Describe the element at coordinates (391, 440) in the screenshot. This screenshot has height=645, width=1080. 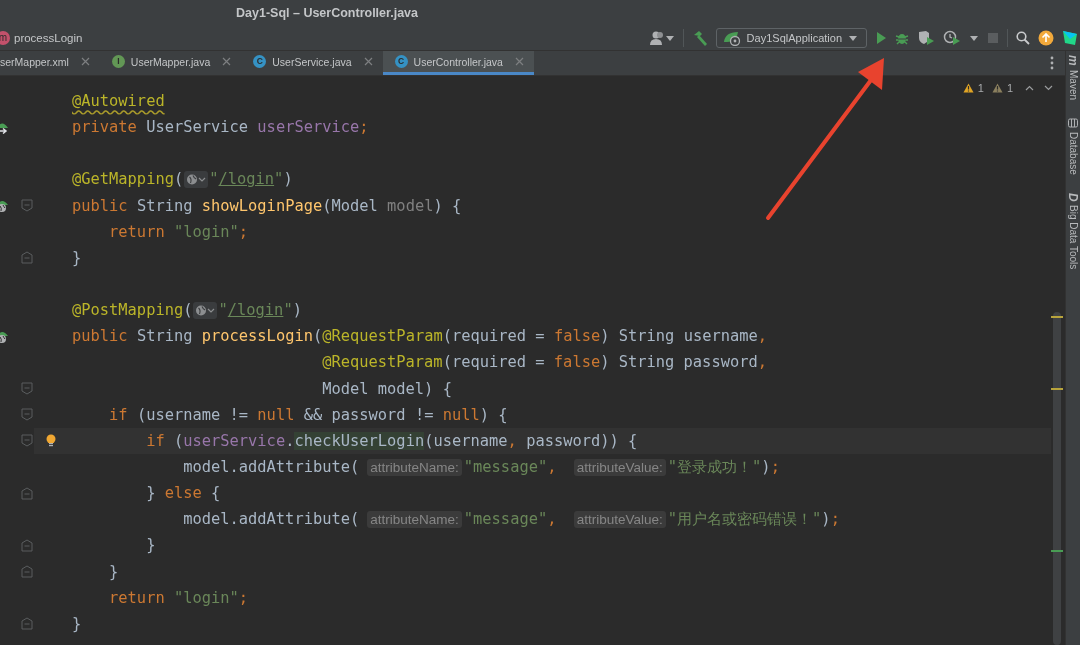
I see `code-text: if (userService.checkUserLogin(username, password)) {` at that location.